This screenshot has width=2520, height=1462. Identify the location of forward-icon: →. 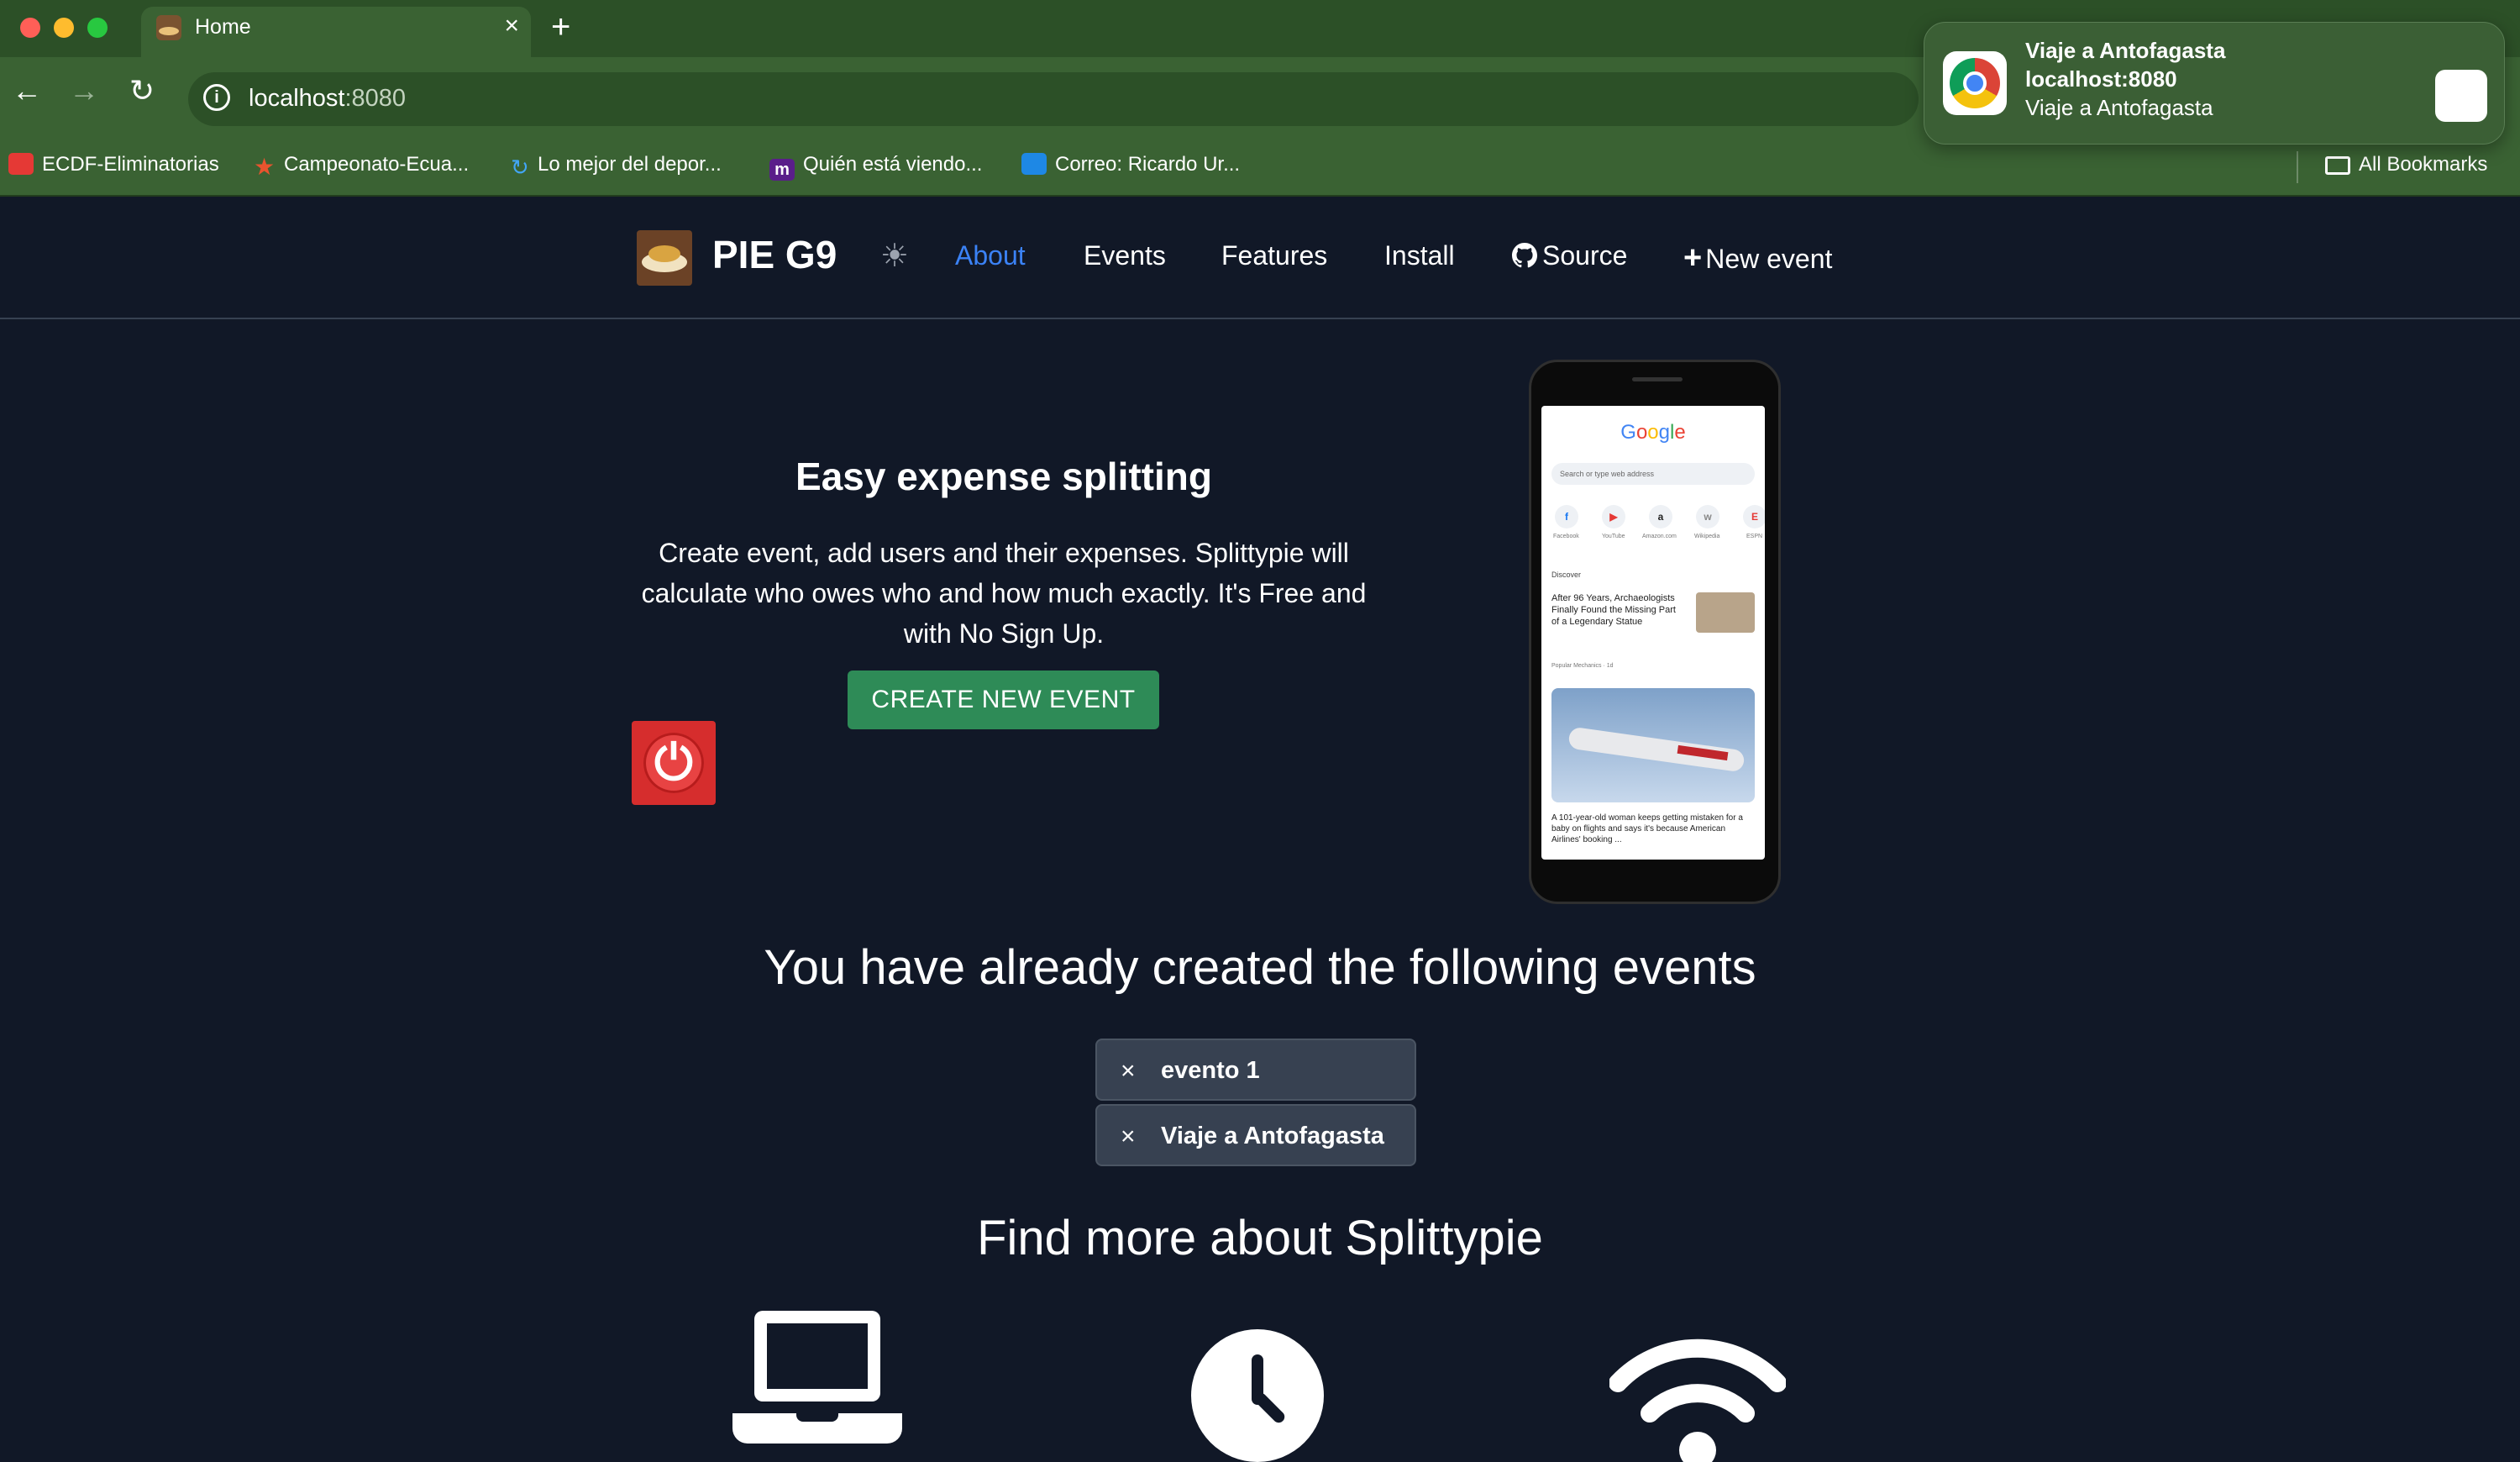
(84, 91).